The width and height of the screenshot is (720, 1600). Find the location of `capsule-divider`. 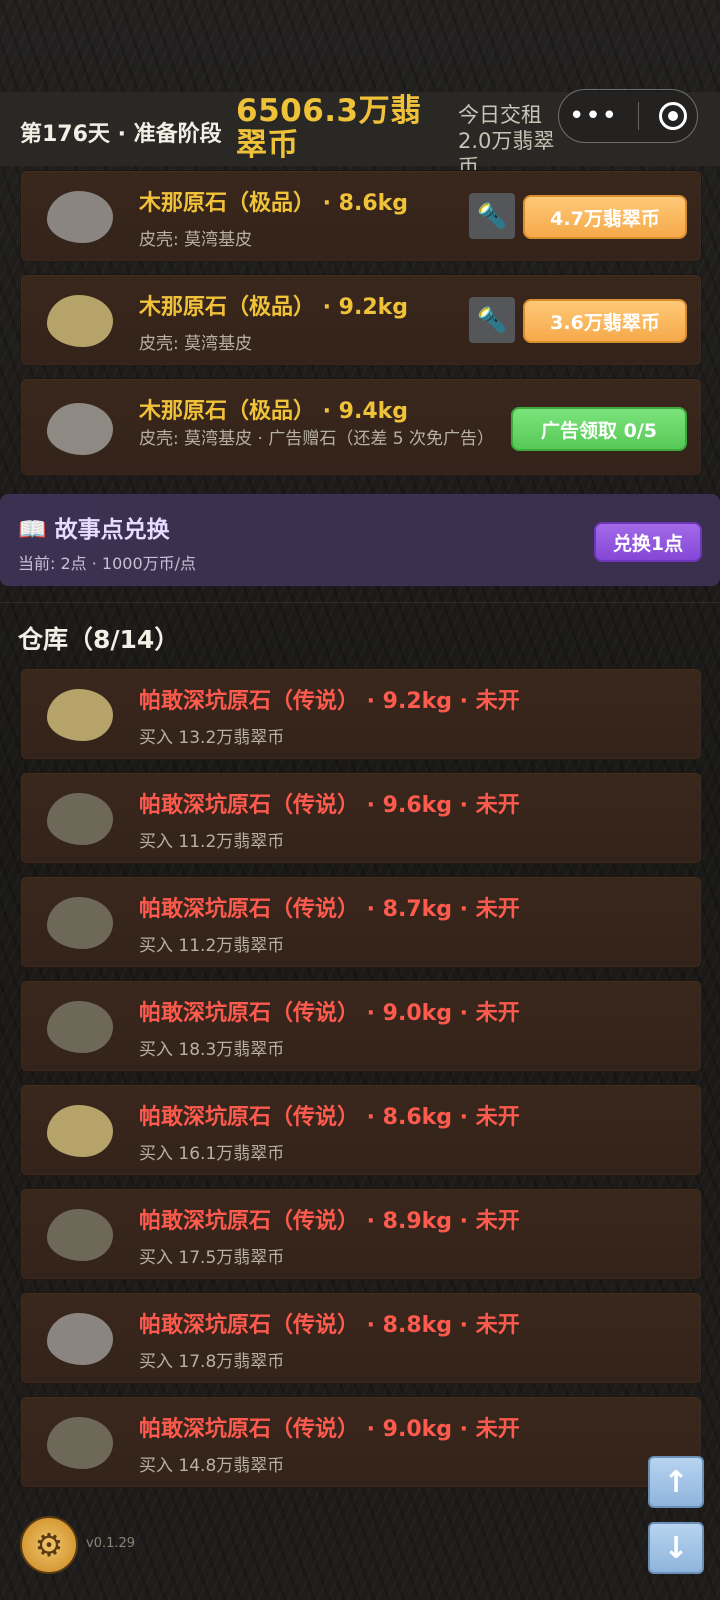

capsule-divider is located at coordinates (638, 116).